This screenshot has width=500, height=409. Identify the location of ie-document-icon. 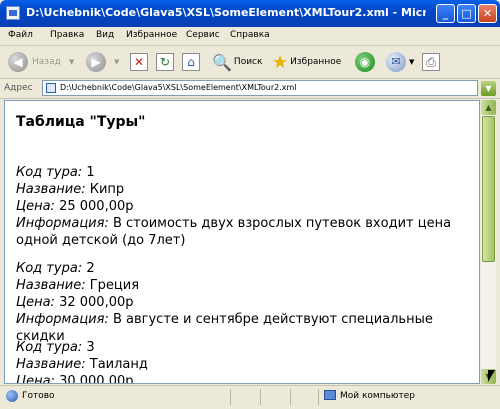
(13, 13).